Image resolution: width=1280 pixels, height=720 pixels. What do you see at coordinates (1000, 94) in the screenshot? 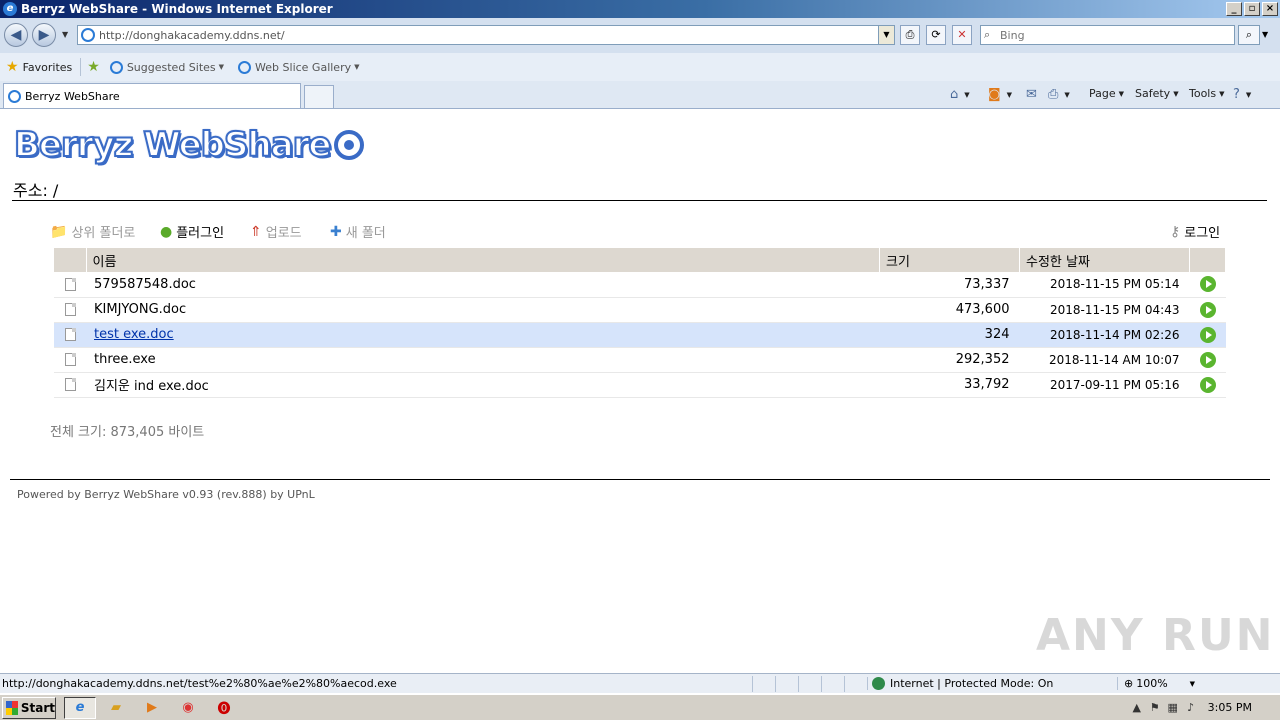
I see `feeds-button: ◙ ▼` at bounding box center [1000, 94].